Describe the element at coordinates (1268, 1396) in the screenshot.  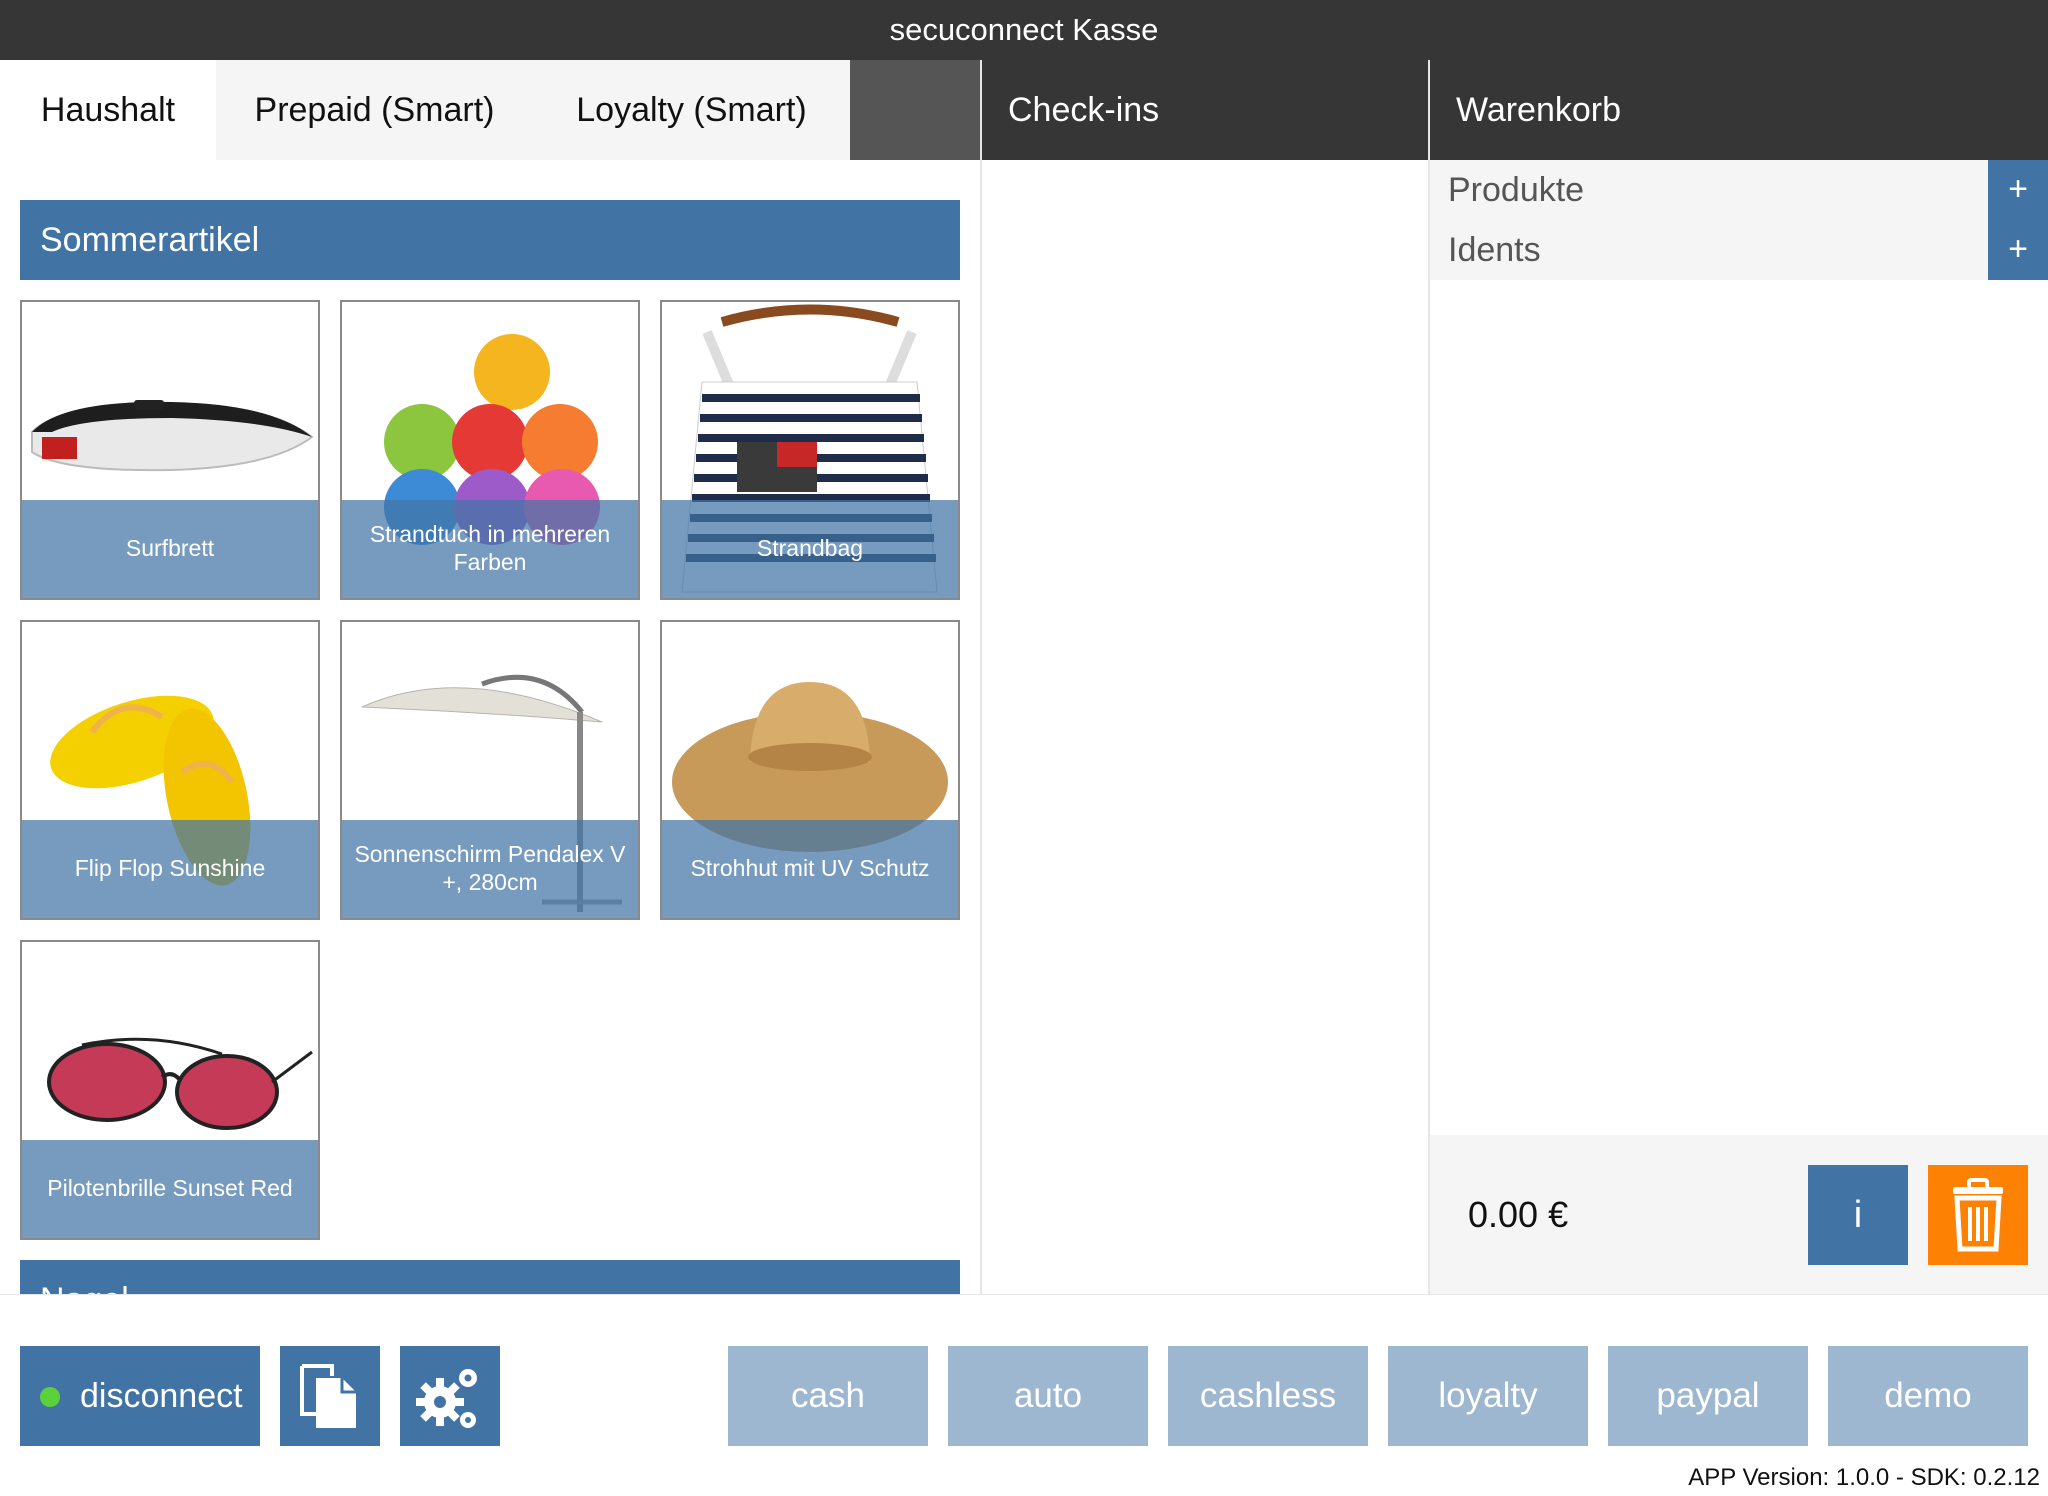
I see `payment-button-cashless: cashless` at that location.